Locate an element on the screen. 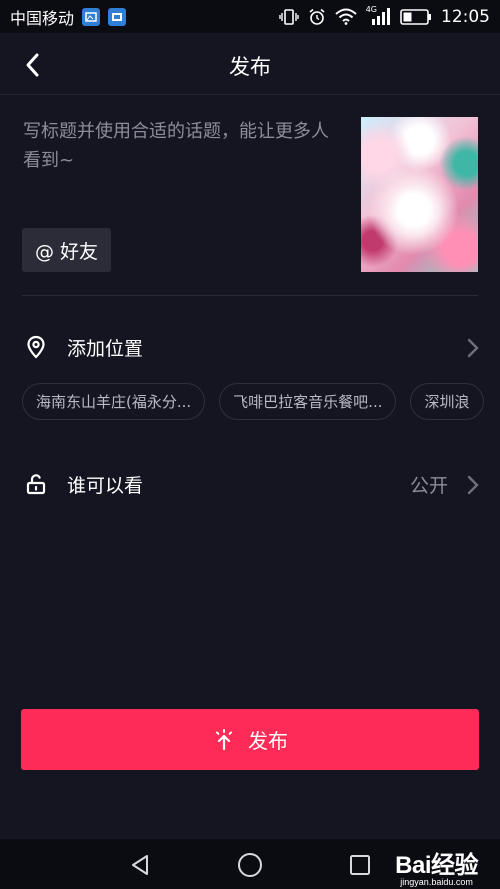 This screenshot has width=500, height=889. top-bar: 发布 is located at coordinates (250, 64).